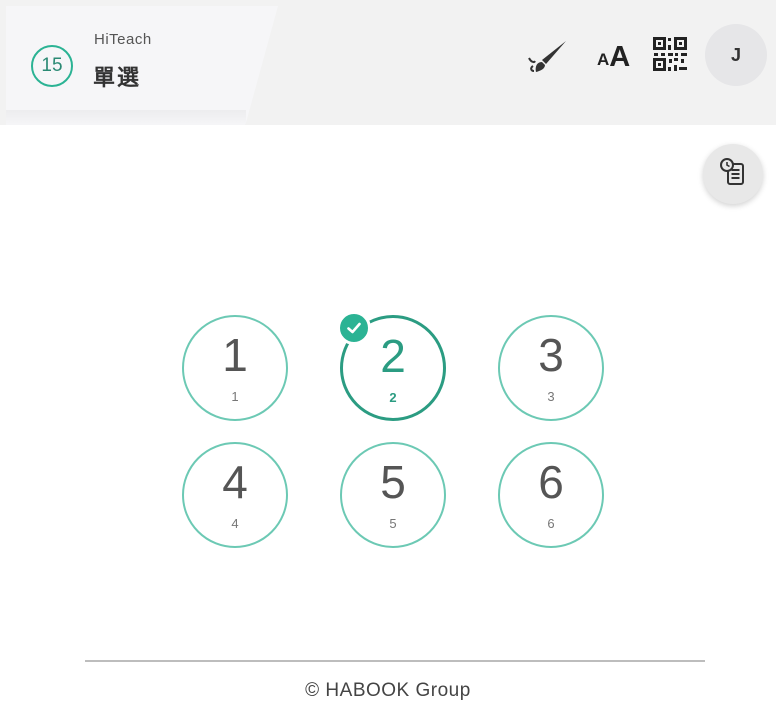 The width and height of the screenshot is (776, 705). What do you see at coordinates (395, 661) in the screenshot?
I see `footer-divider` at bounding box center [395, 661].